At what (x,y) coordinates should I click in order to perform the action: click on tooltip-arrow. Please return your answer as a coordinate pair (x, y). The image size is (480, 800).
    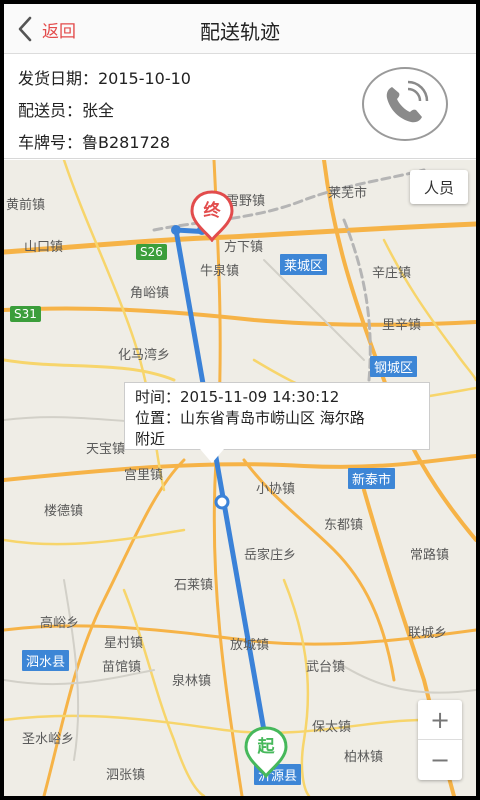
    Looking at the image, I should click on (212, 456).